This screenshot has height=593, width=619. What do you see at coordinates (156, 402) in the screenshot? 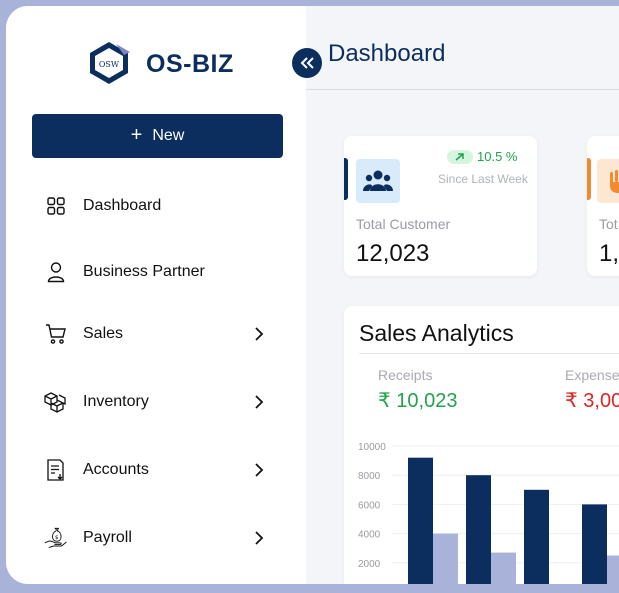
I see `sidebar-item-inventory: Inventory` at bounding box center [156, 402].